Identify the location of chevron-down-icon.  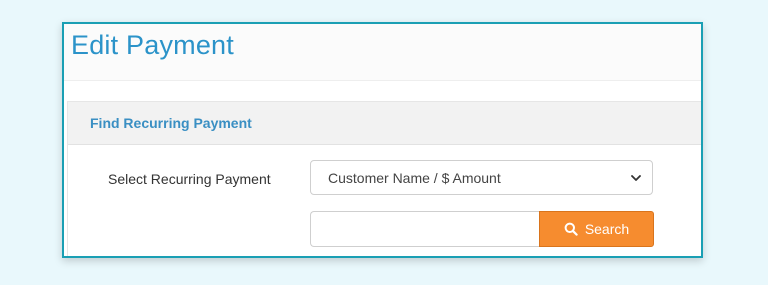
(636, 178).